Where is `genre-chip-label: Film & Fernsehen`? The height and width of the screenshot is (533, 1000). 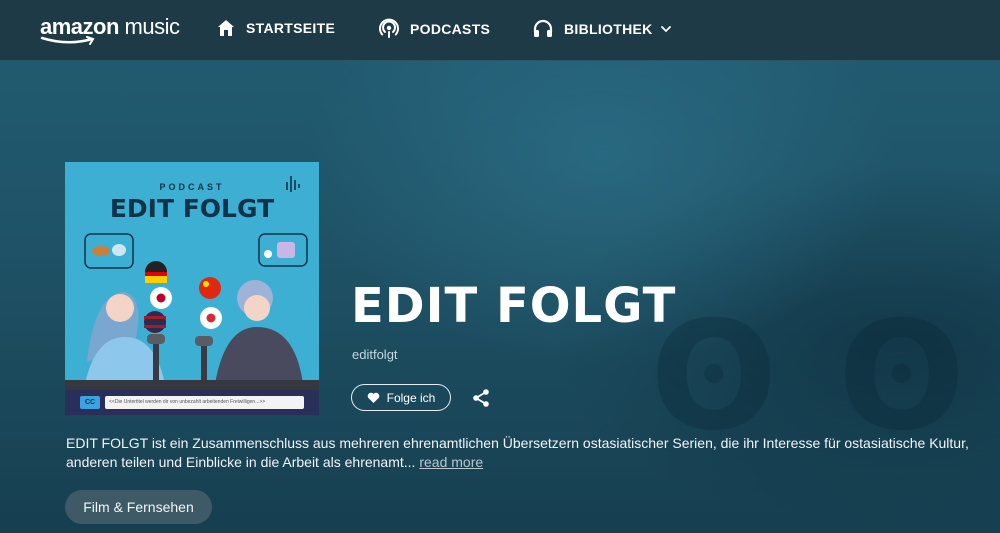 genre-chip-label: Film & Fernsehen is located at coordinates (138, 507).